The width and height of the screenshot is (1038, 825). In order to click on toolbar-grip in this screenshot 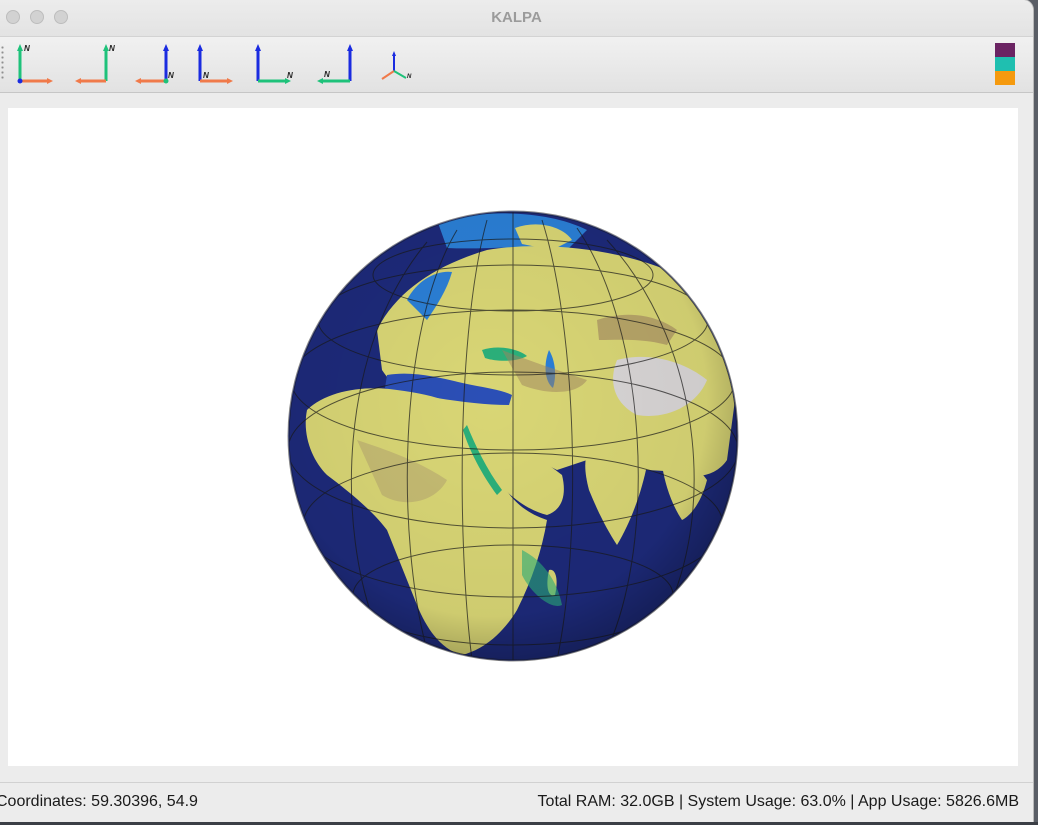, I will do `click(2, 63)`.